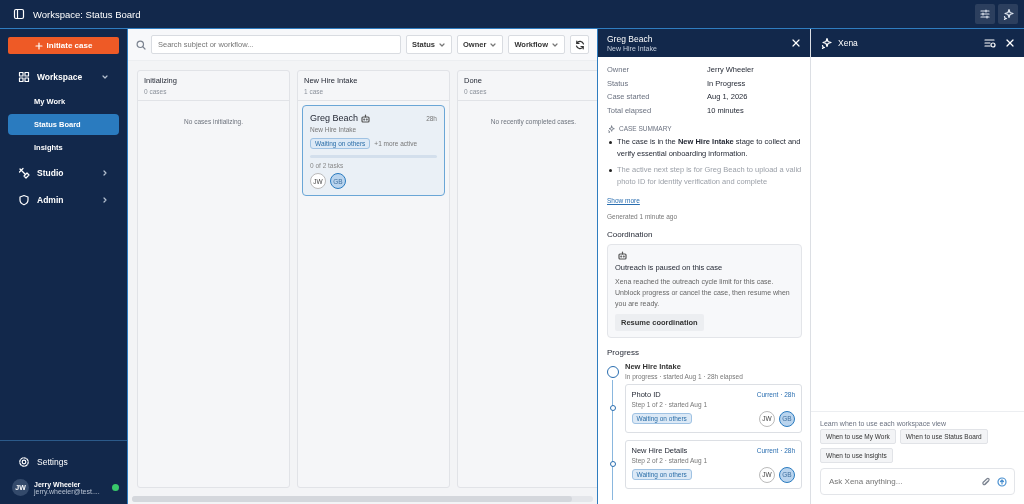 The image size is (1024, 504). Describe the element at coordinates (63, 77) in the screenshot. I see `nav-section: Workspace` at that location.